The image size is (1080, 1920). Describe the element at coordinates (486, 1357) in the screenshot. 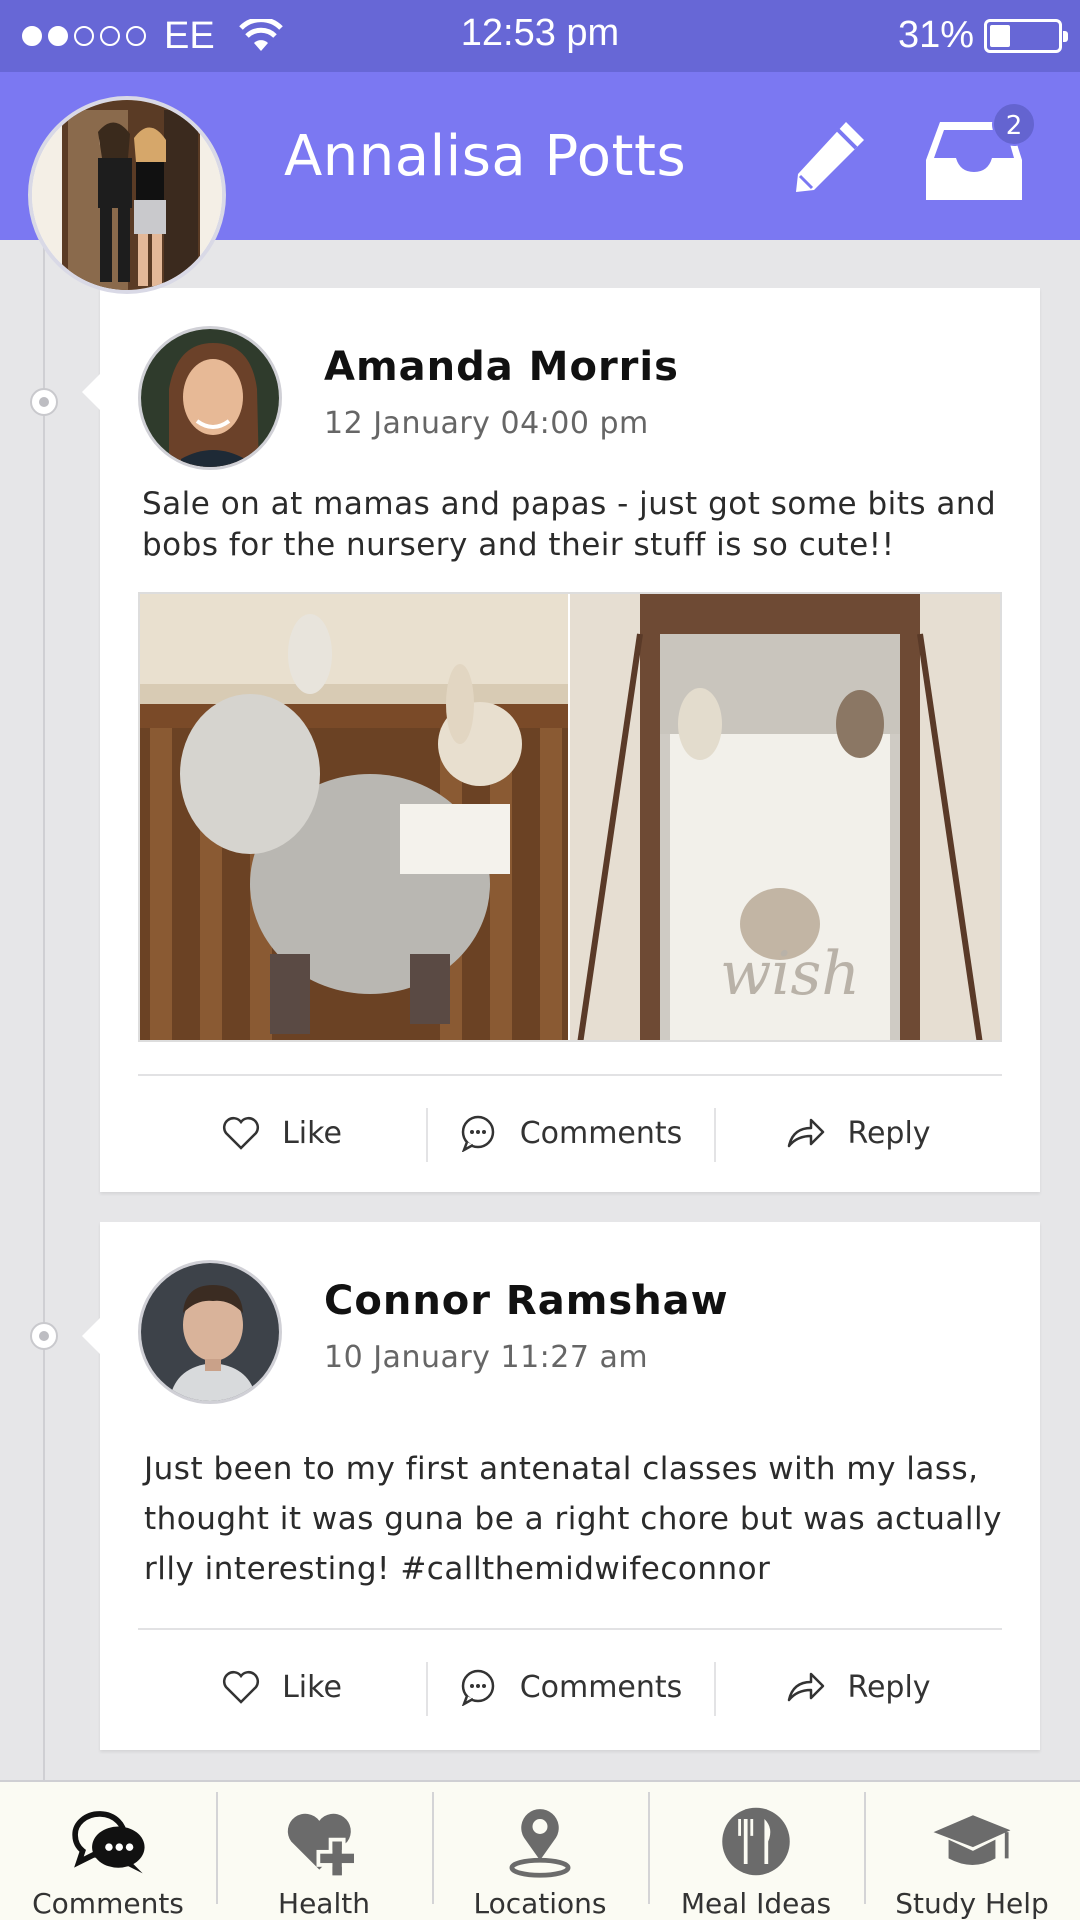

I see `post-date: 10 January 11:27 am` at that location.